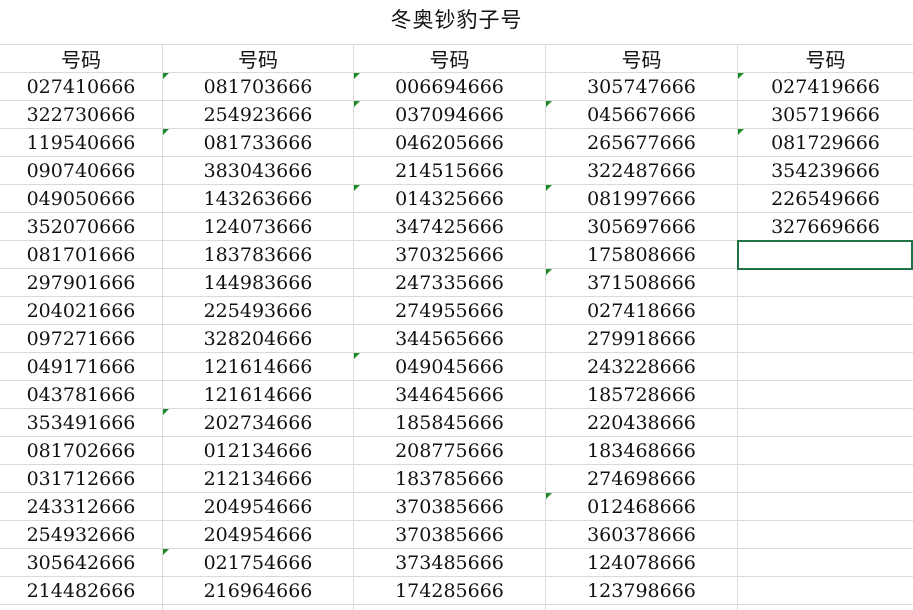 This screenshot has height=610, width=913. What do you see at coordinates (258, 255) in the screenshot?
I see `table-cell: 183783666` at bounding box center [258, 255].